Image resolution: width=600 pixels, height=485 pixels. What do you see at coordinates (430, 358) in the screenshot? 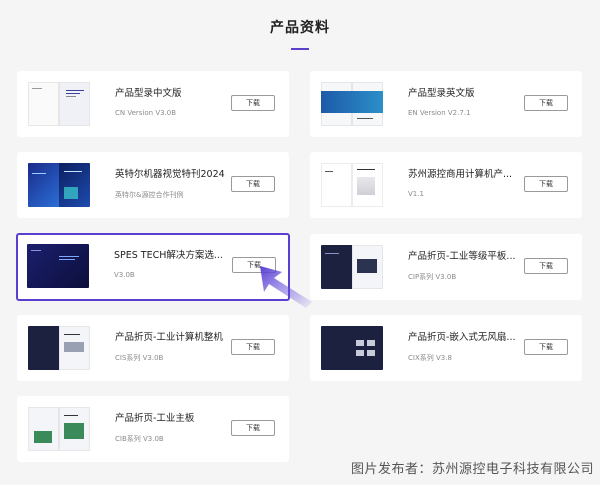
I see `doc-version: CIX系列 V3.8` at bounding box center [430, 358].